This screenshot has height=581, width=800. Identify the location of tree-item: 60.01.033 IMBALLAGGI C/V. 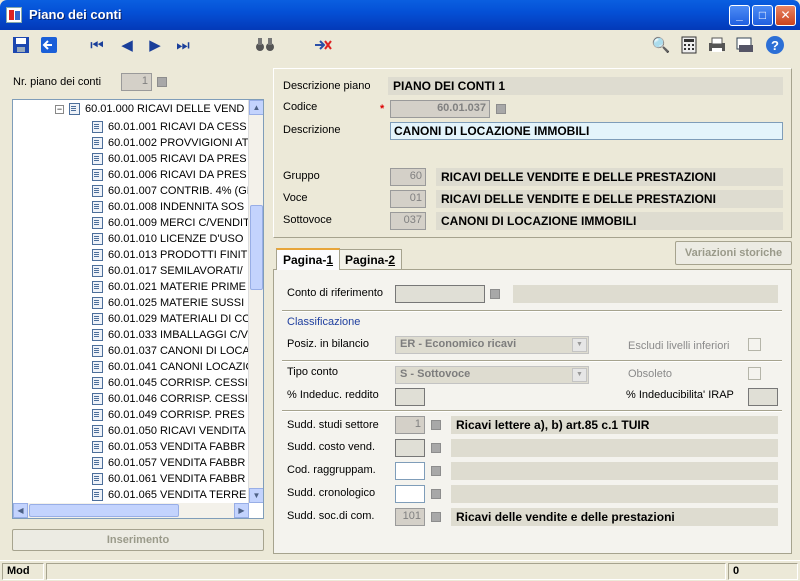
(169, 335).